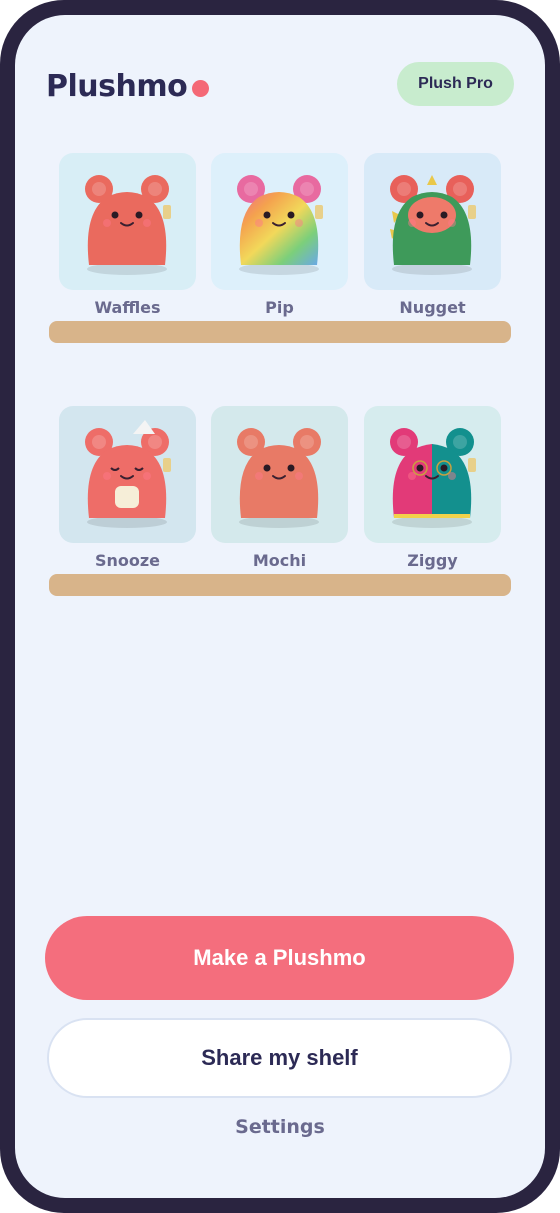 The width and height of the screenshot is (560, 1213). What do you see at coordinates (455, 84) in the screenshot?
I see `plush-pro-button: Plush Pro` at bounding box center [455, 84].